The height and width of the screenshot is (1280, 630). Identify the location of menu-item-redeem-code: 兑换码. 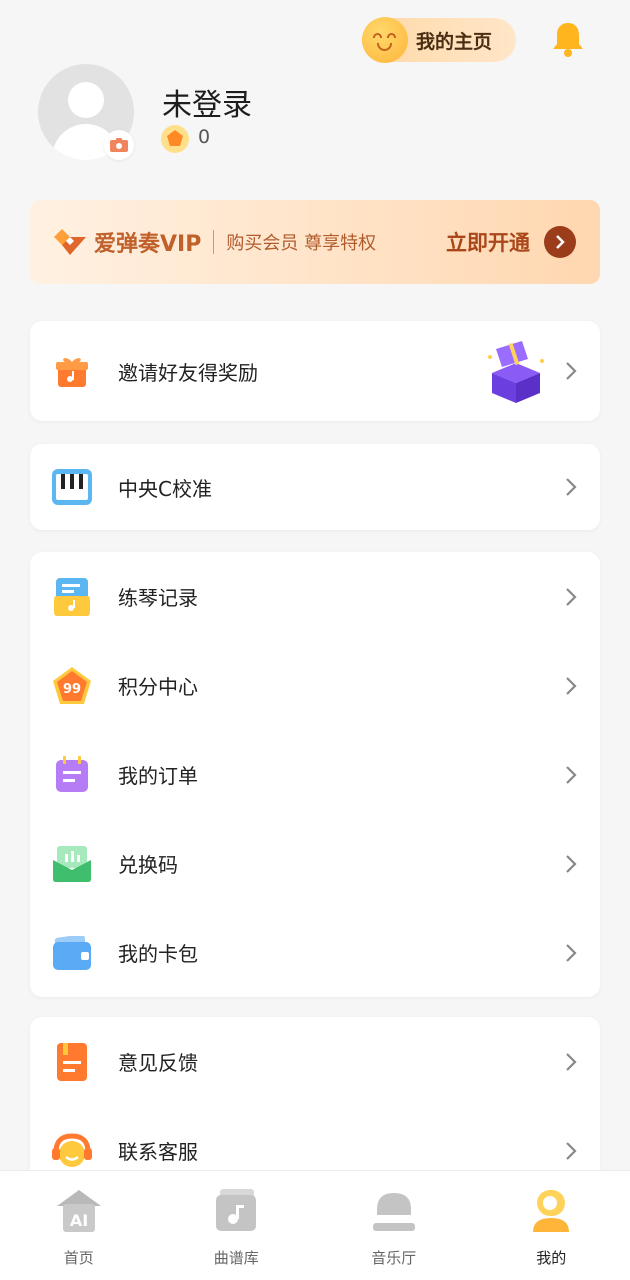
(315, 863).